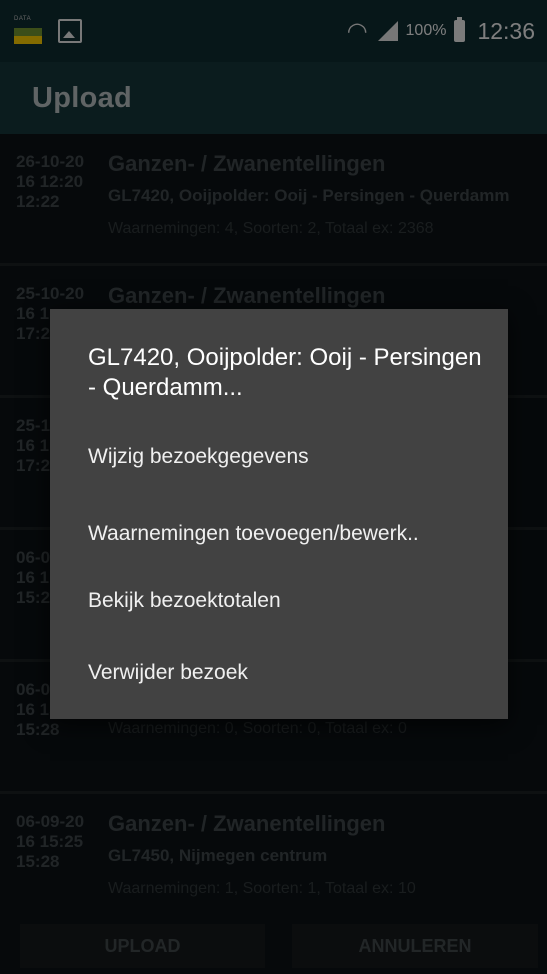  What do you see at coordinates (288, 673) in the screenshot?
I see `menu-item-delete-visit: Verwijder bezoek` at bounding box center [288, 673].